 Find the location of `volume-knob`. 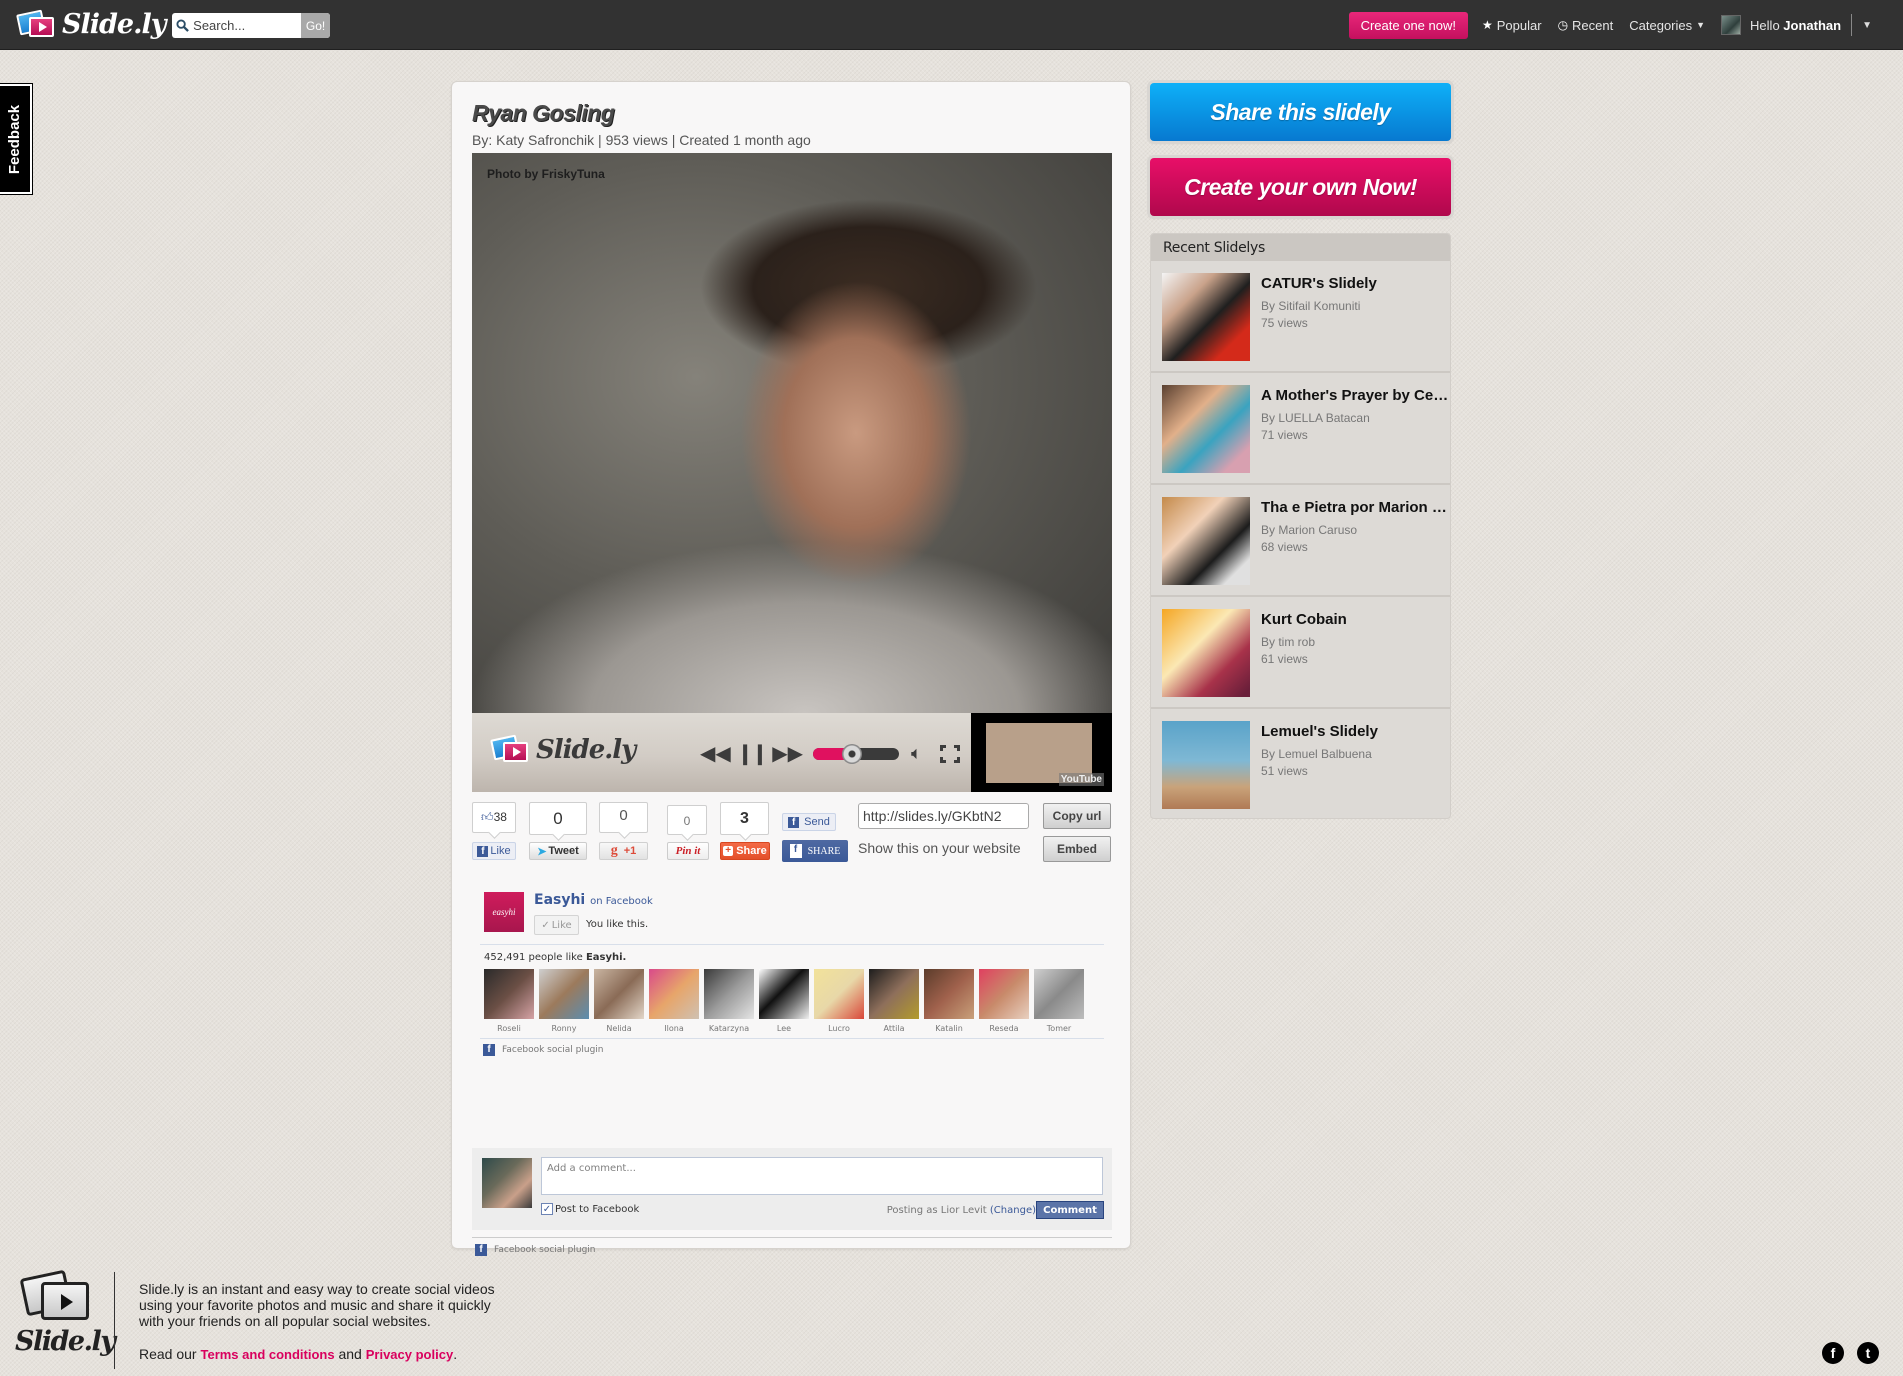

volume-knob is located at coordinates (851, 753).